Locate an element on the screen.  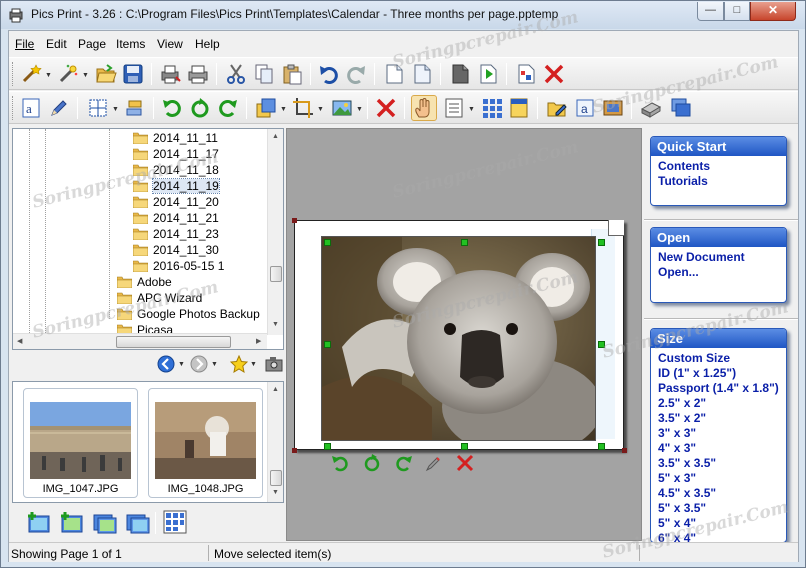
size-option-link: 3" x 3" is located at coordinates (718, 433).